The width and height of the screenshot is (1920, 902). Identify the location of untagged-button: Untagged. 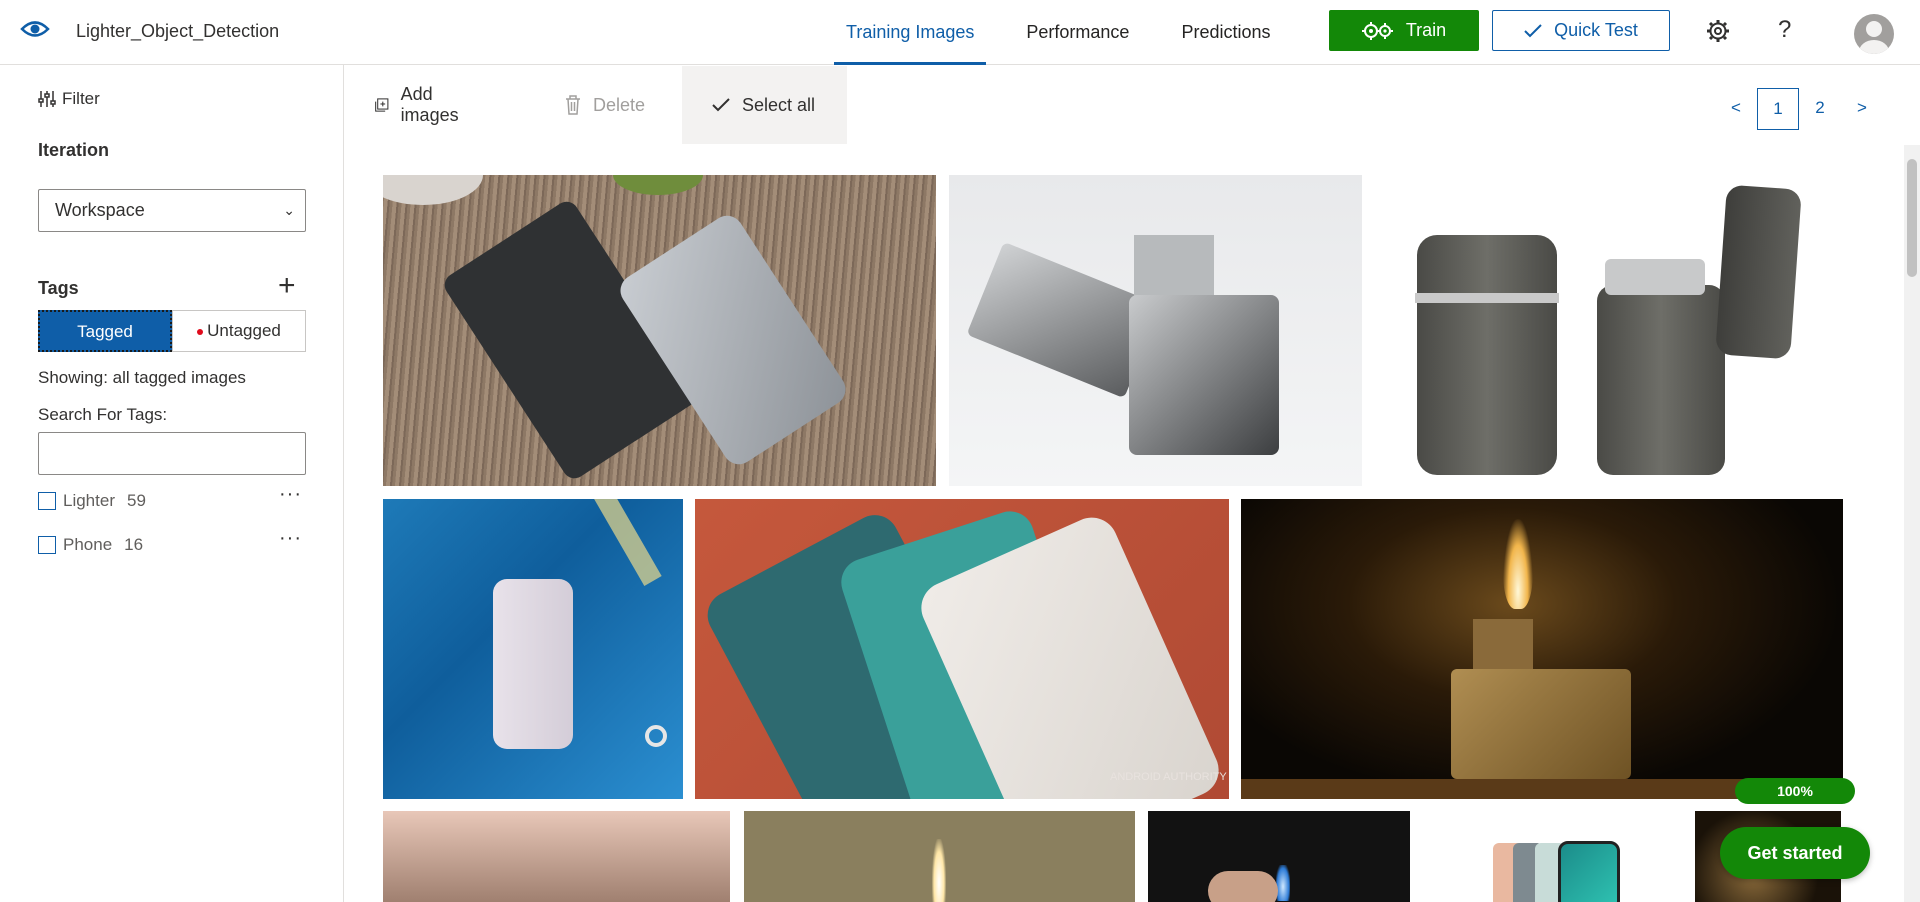
(239, 331).